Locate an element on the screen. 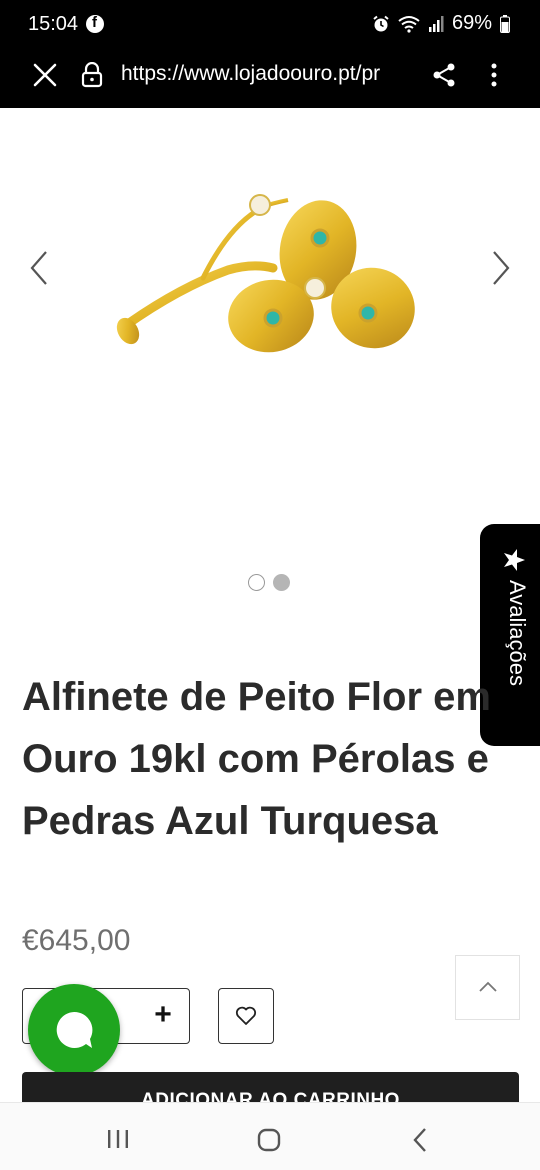  menu-icon is located at coordinates (494, 75).